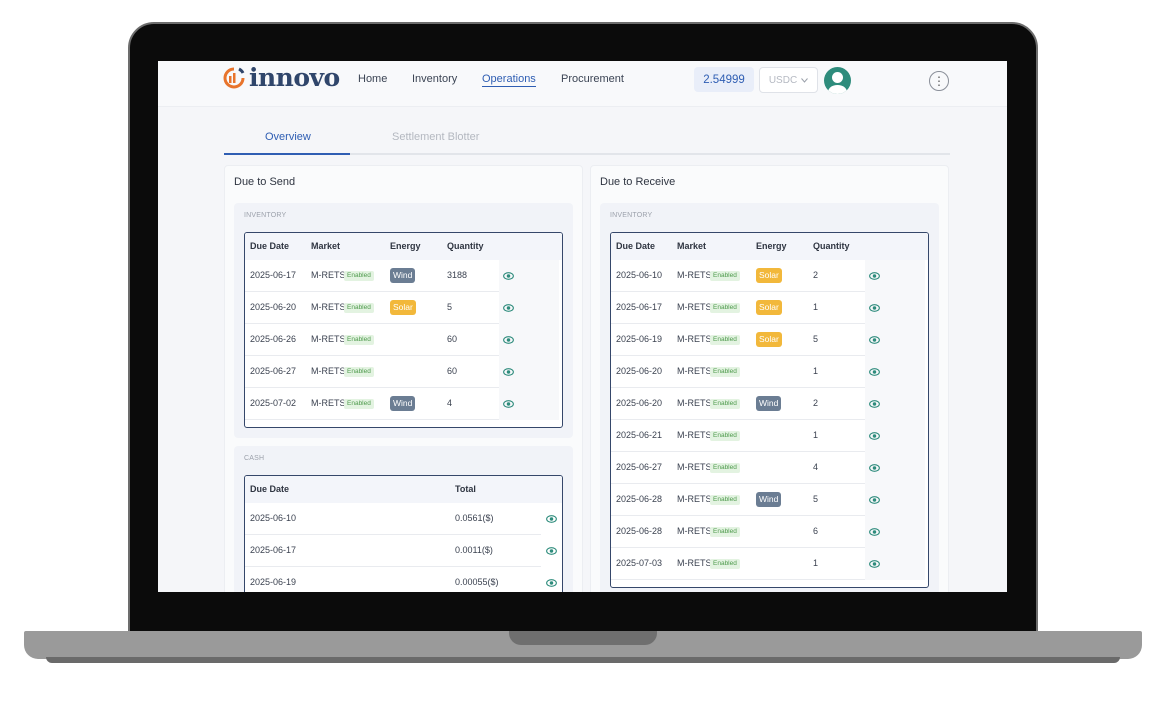  I want to click on due-date-cell: 2025-07-03, so click(639, 563).